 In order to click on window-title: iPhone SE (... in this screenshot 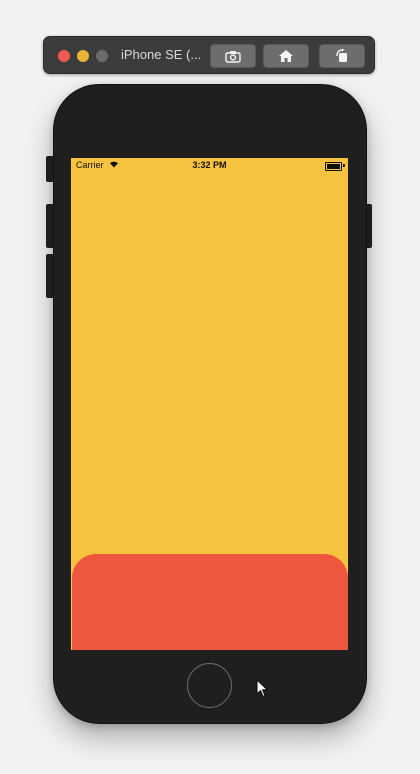, I will do `click(161, 54)`.